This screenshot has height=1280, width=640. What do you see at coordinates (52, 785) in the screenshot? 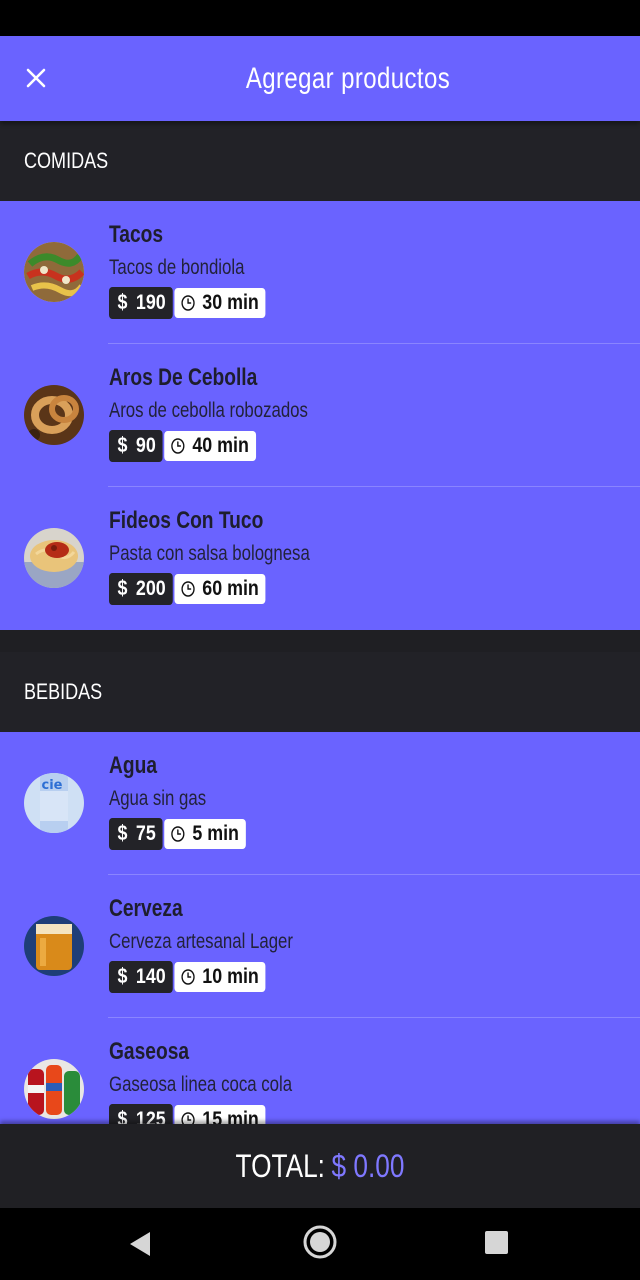
I see `agua-bottle-label: cie` at bounding box center [52, 785].